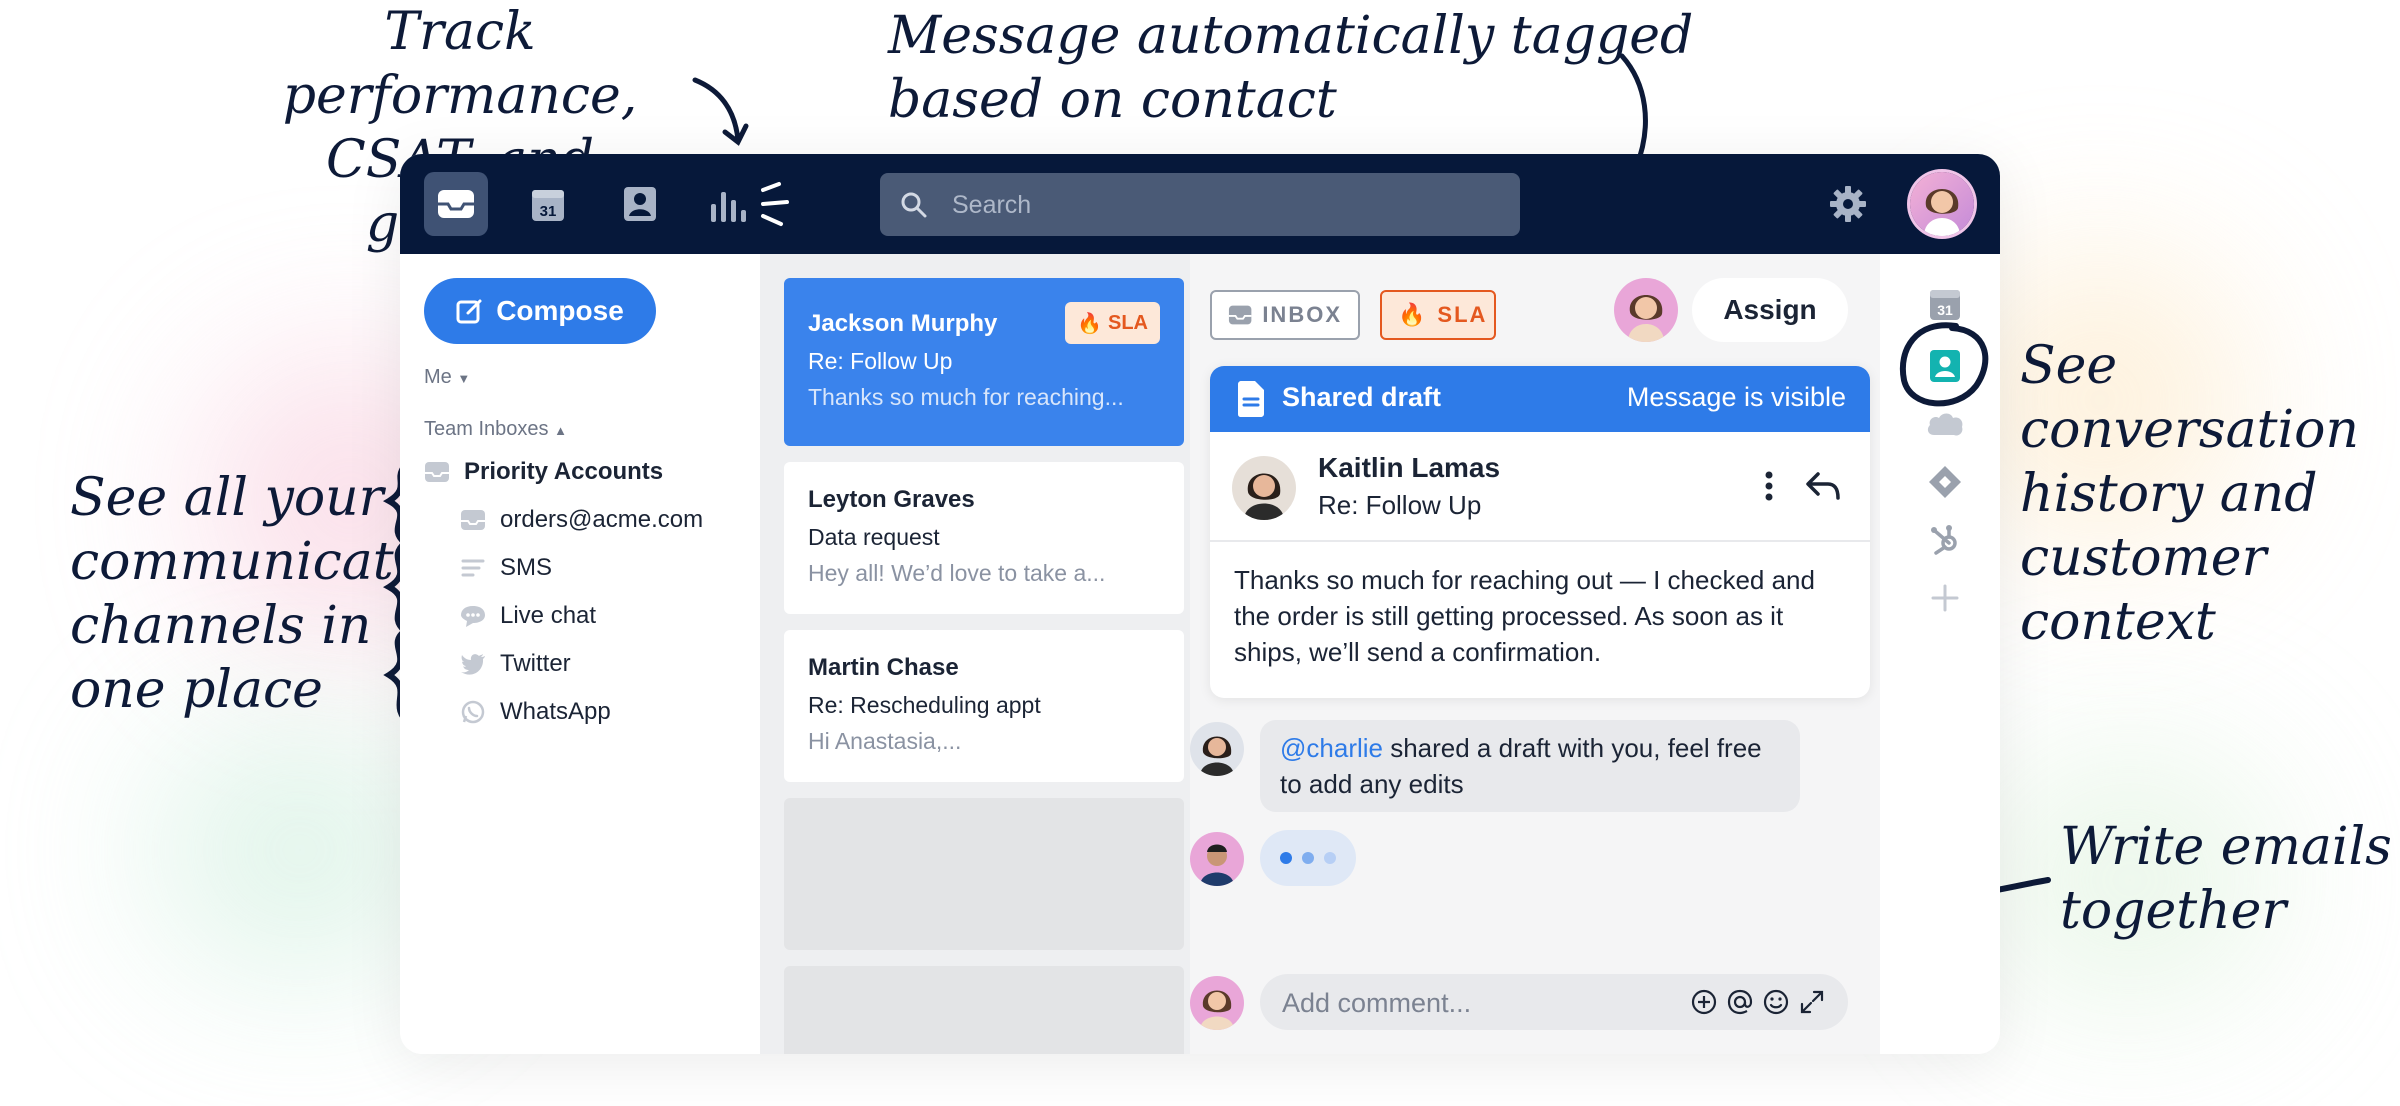 This screenshot has width=2400, height=1106. What do you see at coordinates (1540, 541) in the screenshot?
I see `divider` at bounding box center [1540, 541].